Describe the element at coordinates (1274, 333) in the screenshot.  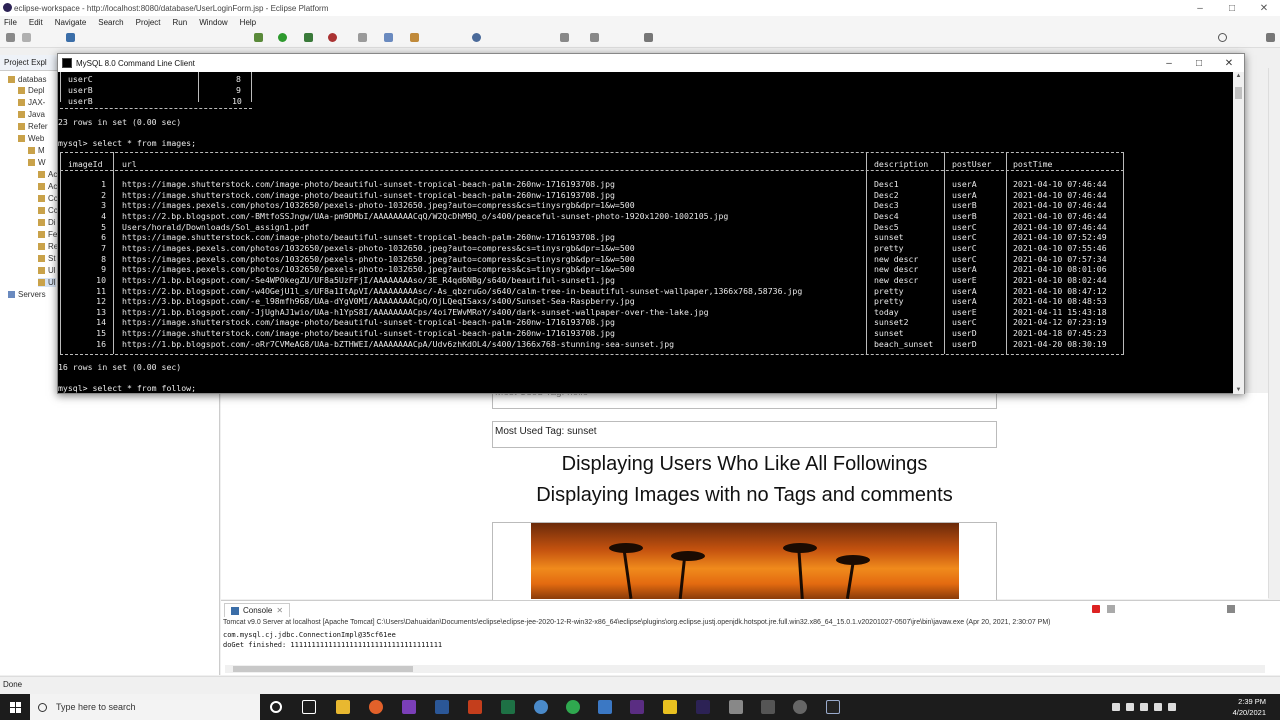
I see `browser-scrollbar` at that location.